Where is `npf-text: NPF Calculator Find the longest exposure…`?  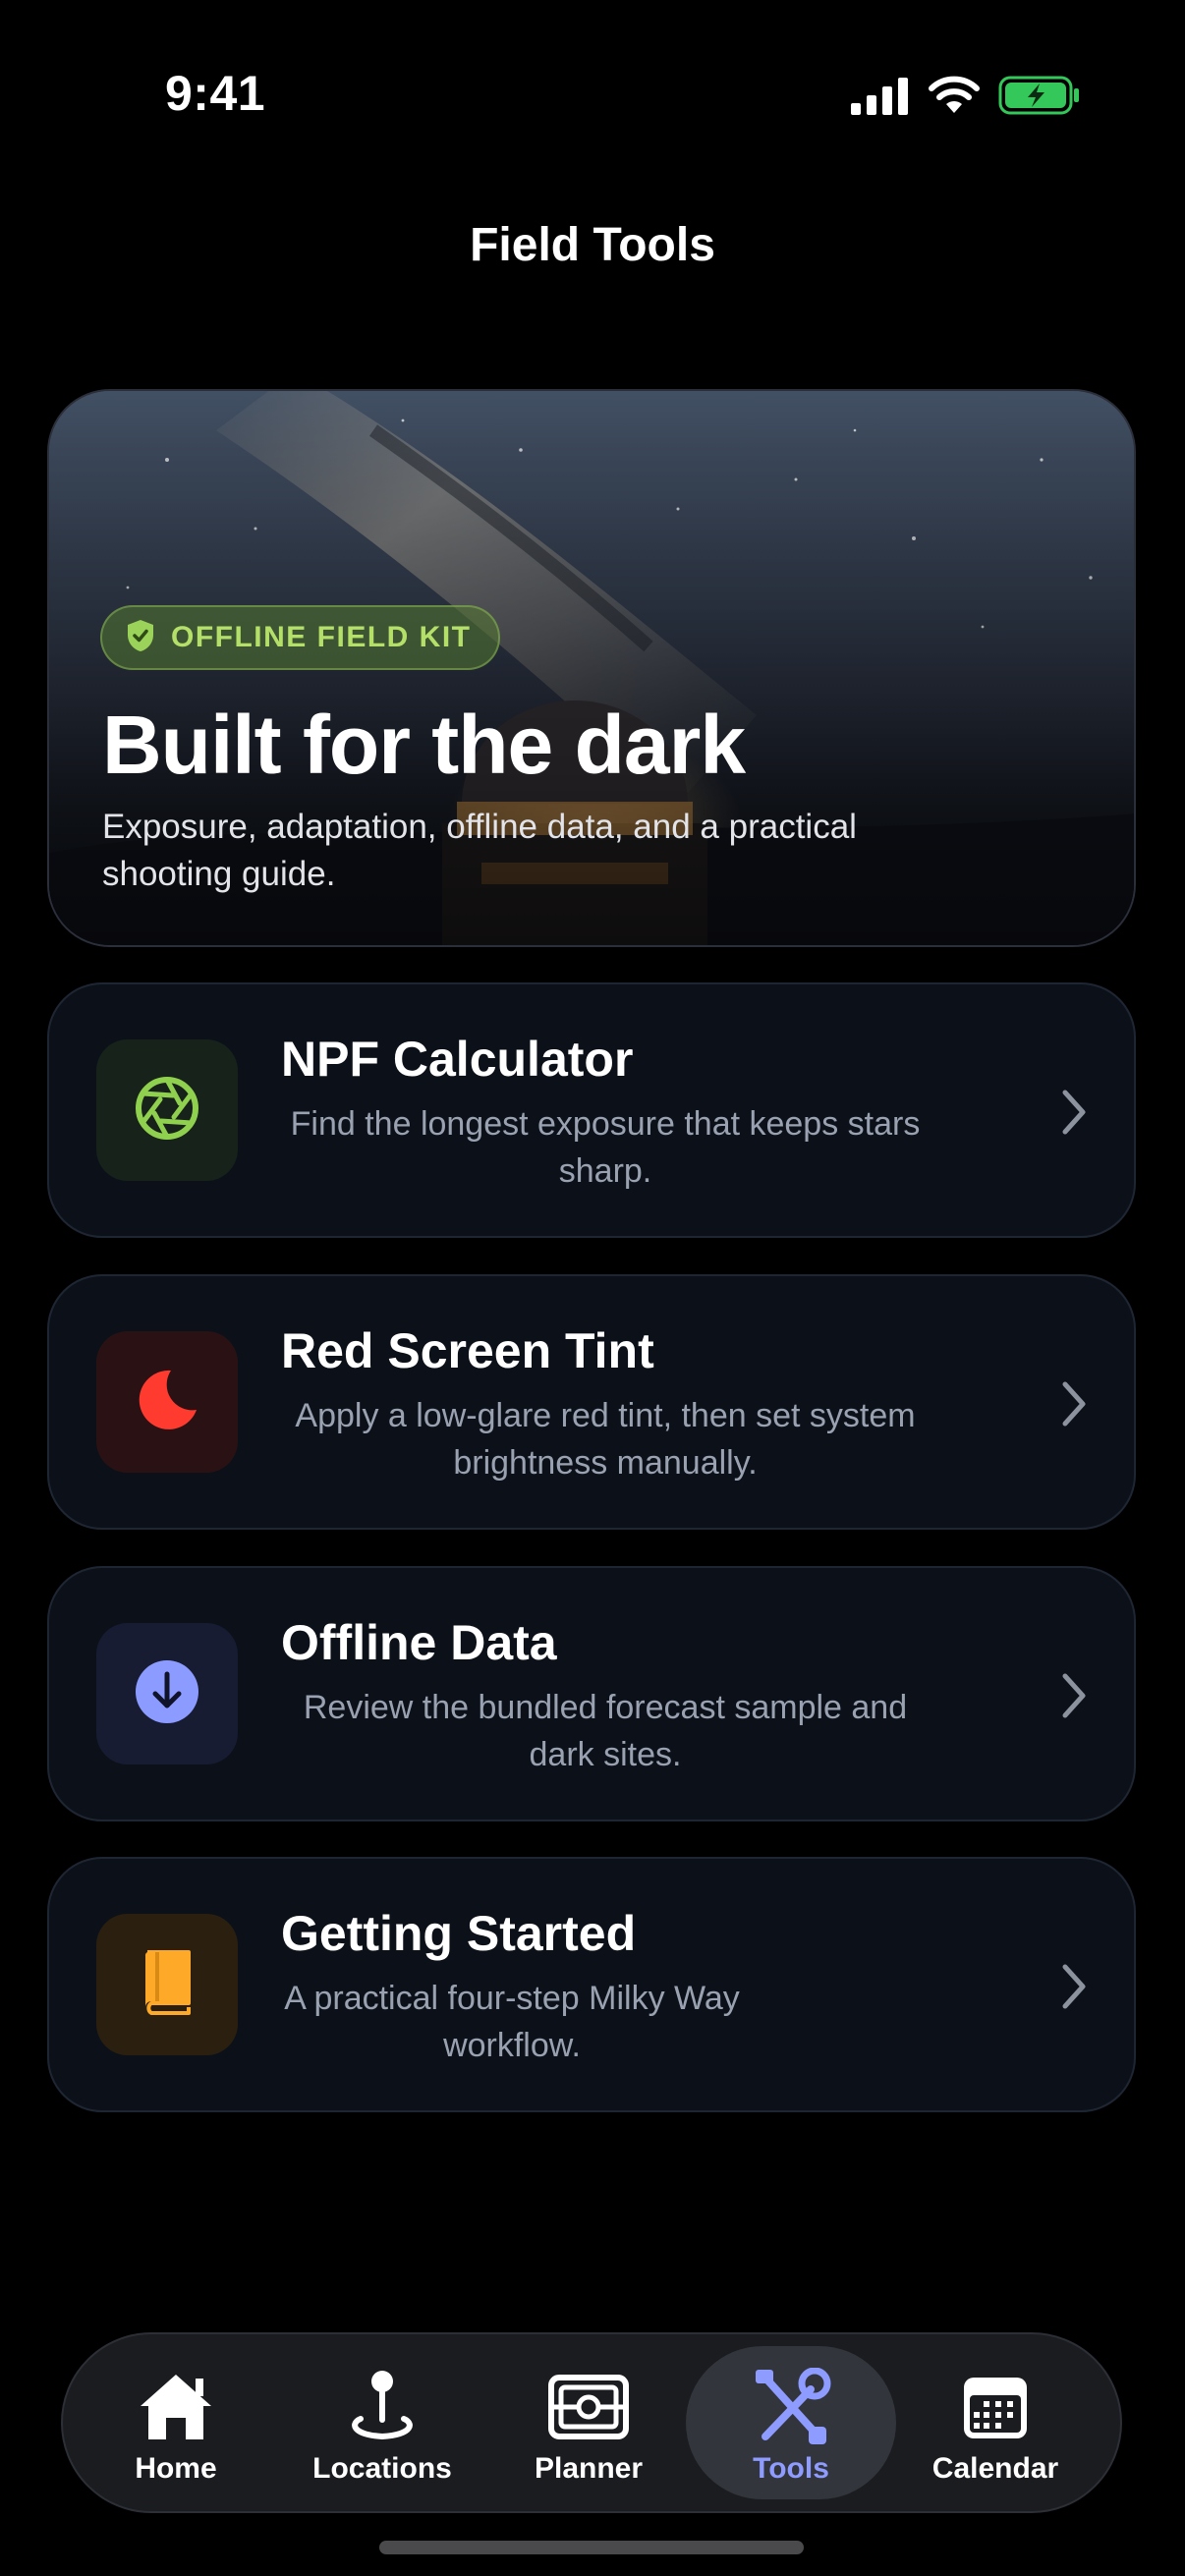 npf-text: NPF Calculator Find the longest exposure… is located at coordinates (635, 1112).